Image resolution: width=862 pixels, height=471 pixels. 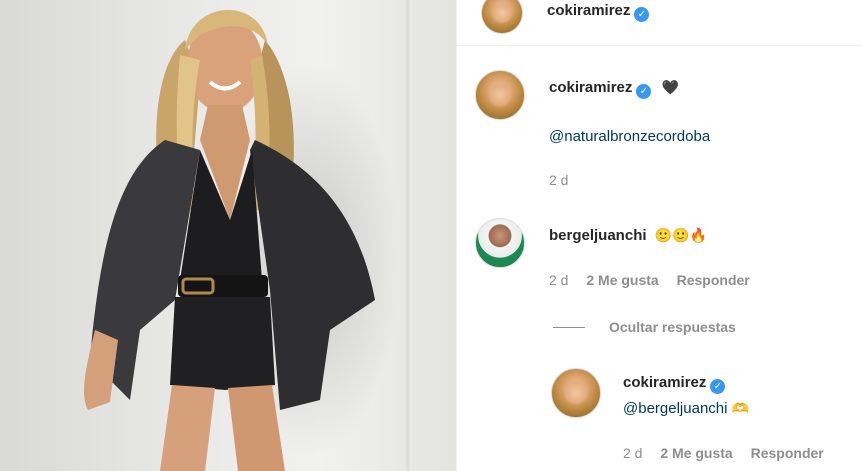 What do you see at coordinates (787, 453) in the screenshot?
I see `reply-reply-button: Responder` at bounding box center [787, 453].